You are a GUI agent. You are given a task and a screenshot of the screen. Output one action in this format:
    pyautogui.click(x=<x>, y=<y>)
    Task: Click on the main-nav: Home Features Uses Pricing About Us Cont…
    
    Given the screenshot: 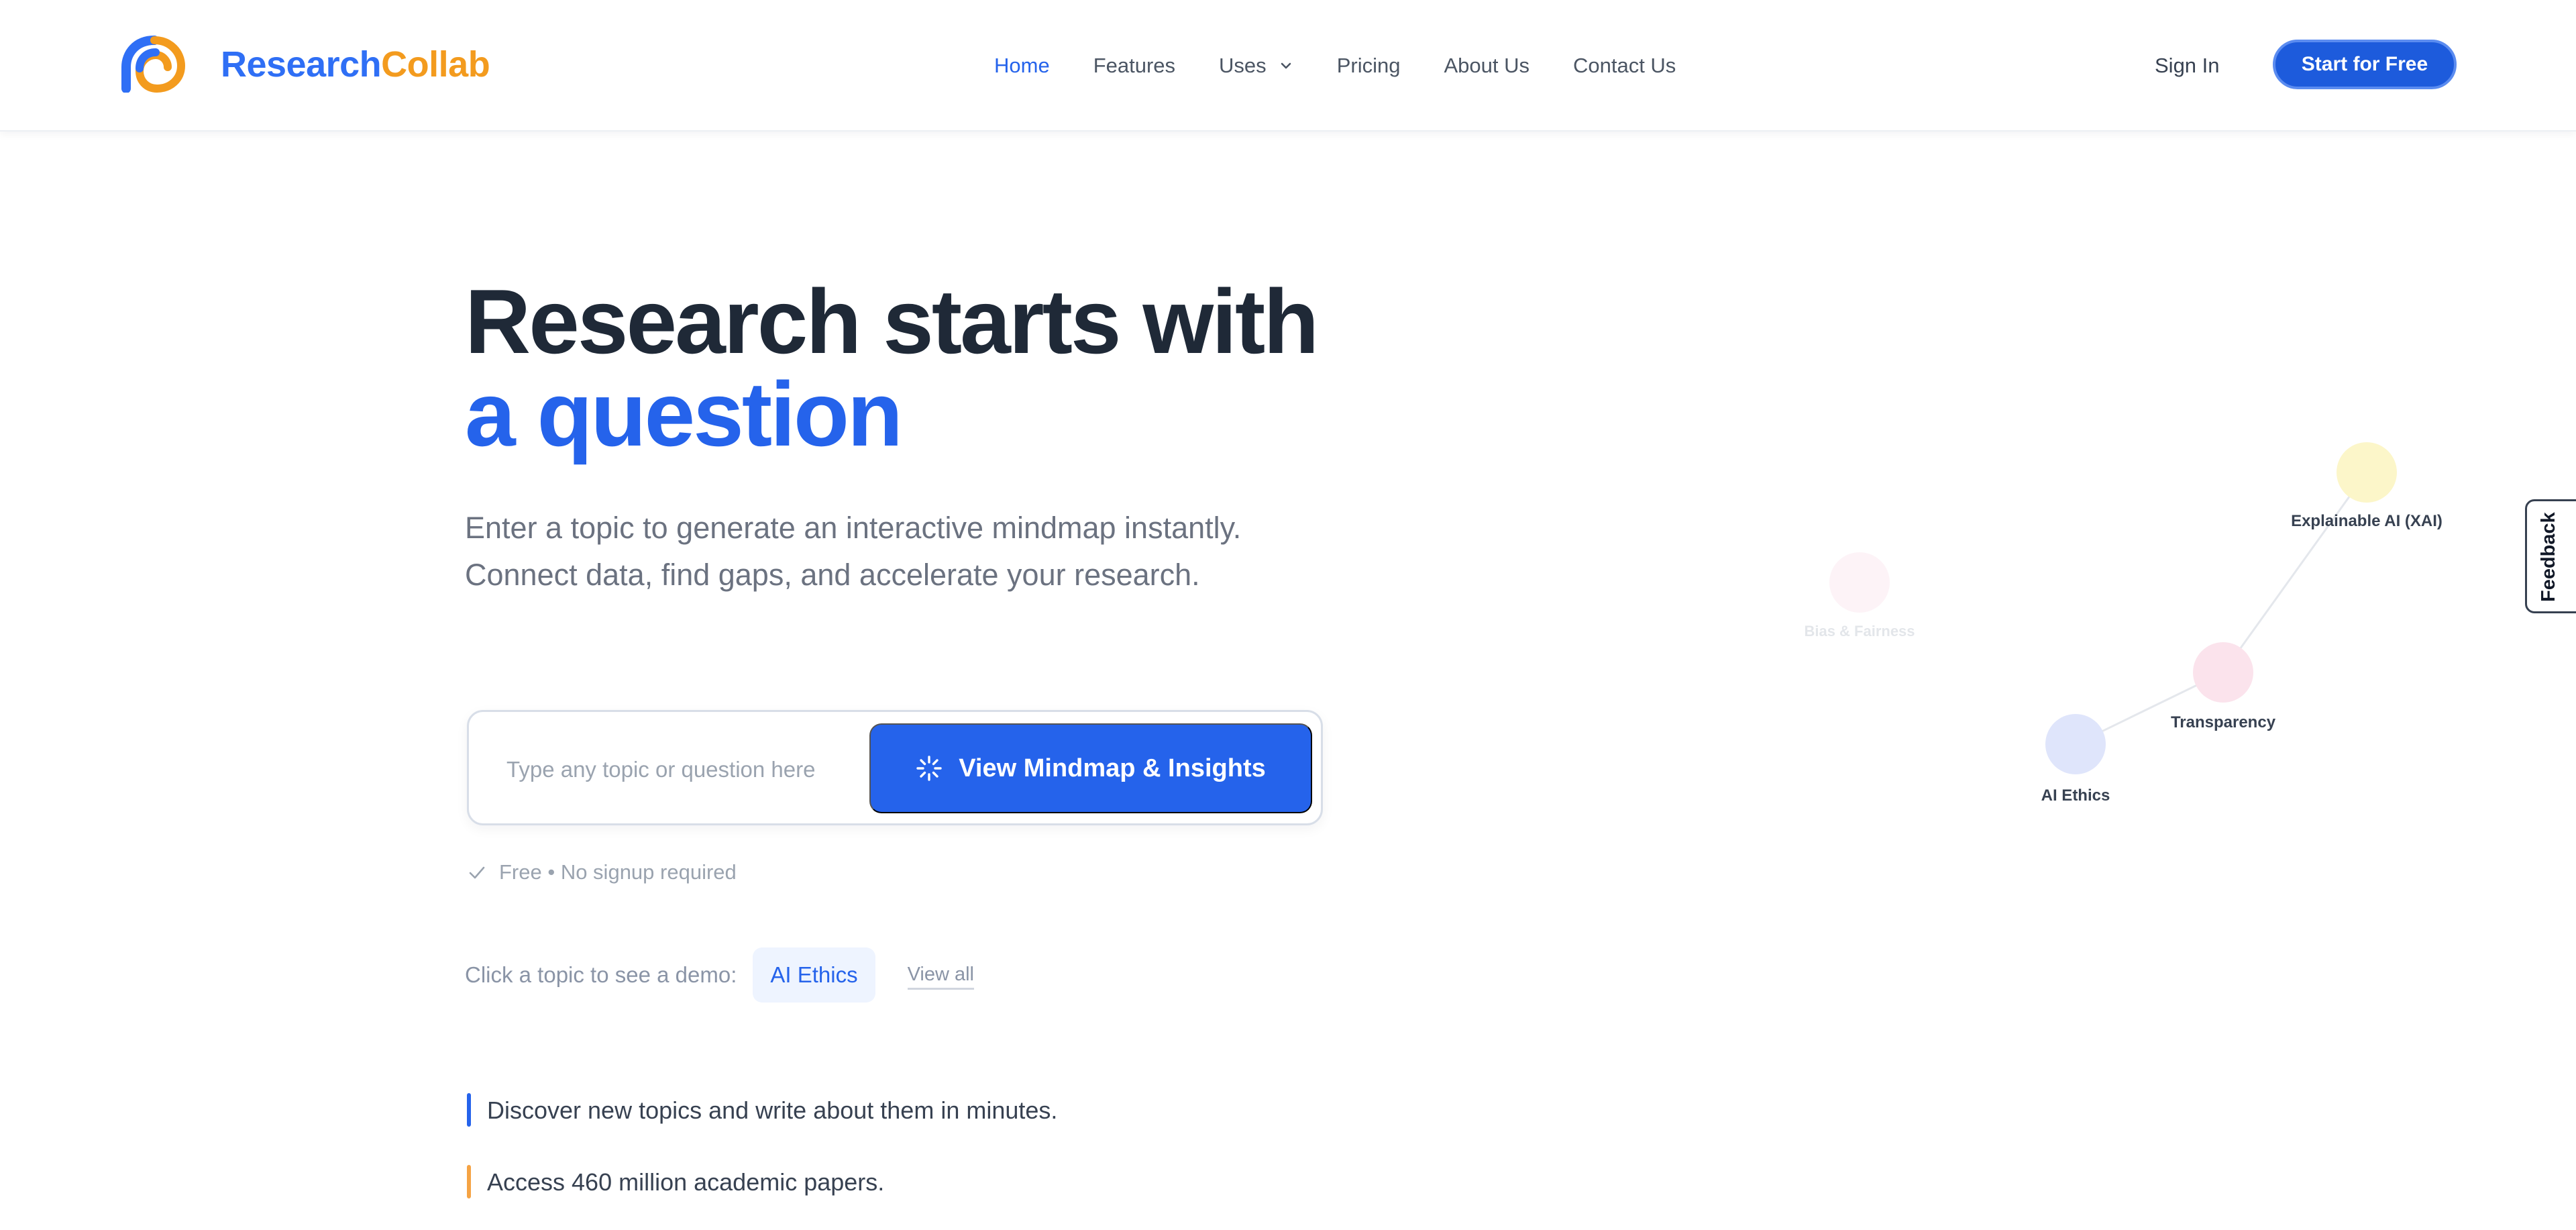 What is the action you would take?
    pyautogui.click(x=1335, y=66)
    